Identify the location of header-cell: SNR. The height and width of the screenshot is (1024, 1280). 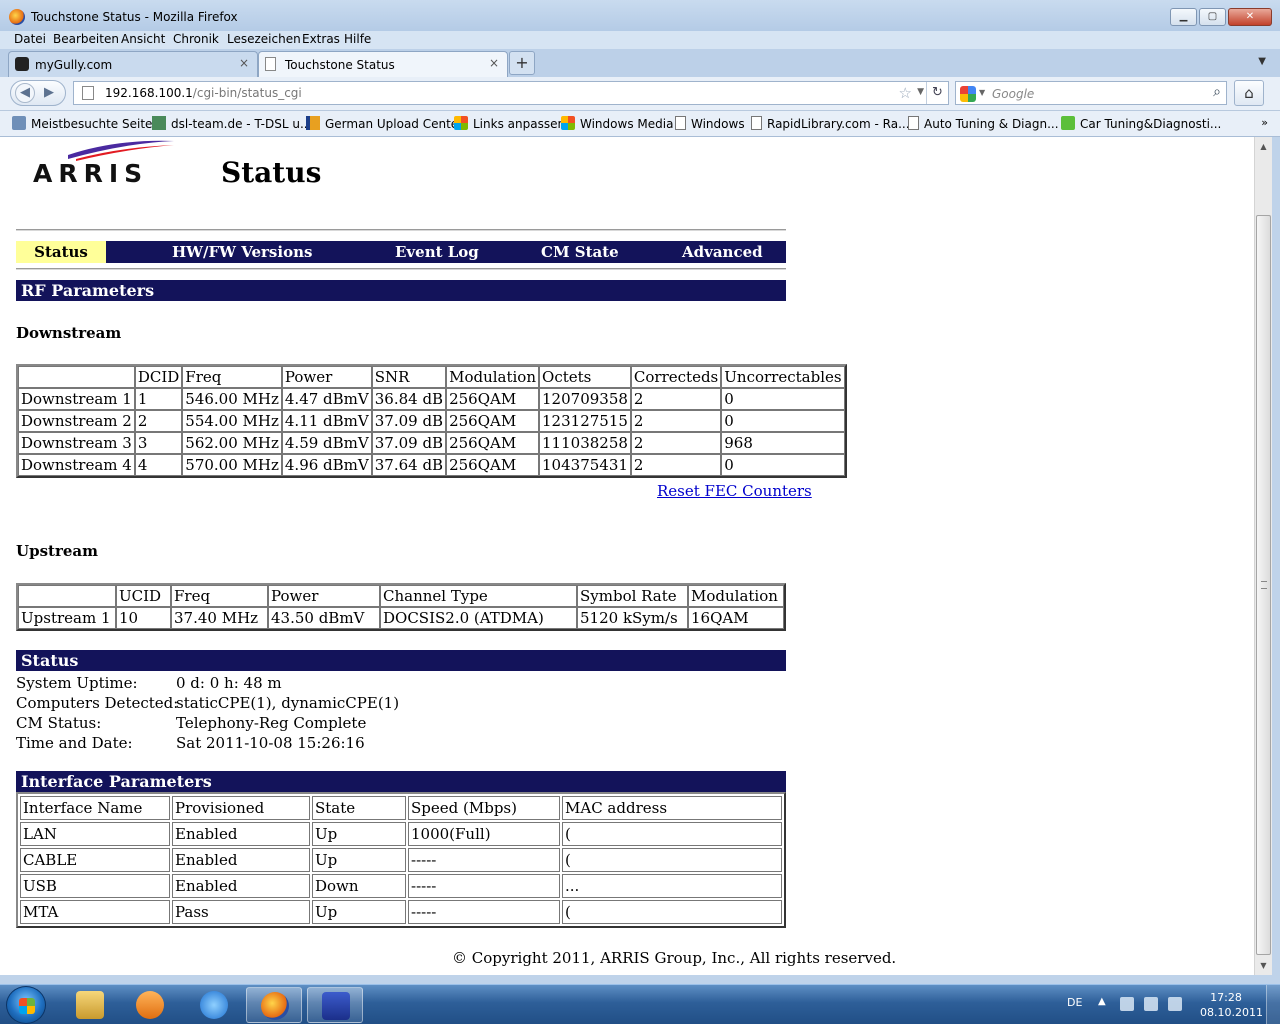
(409, 377).